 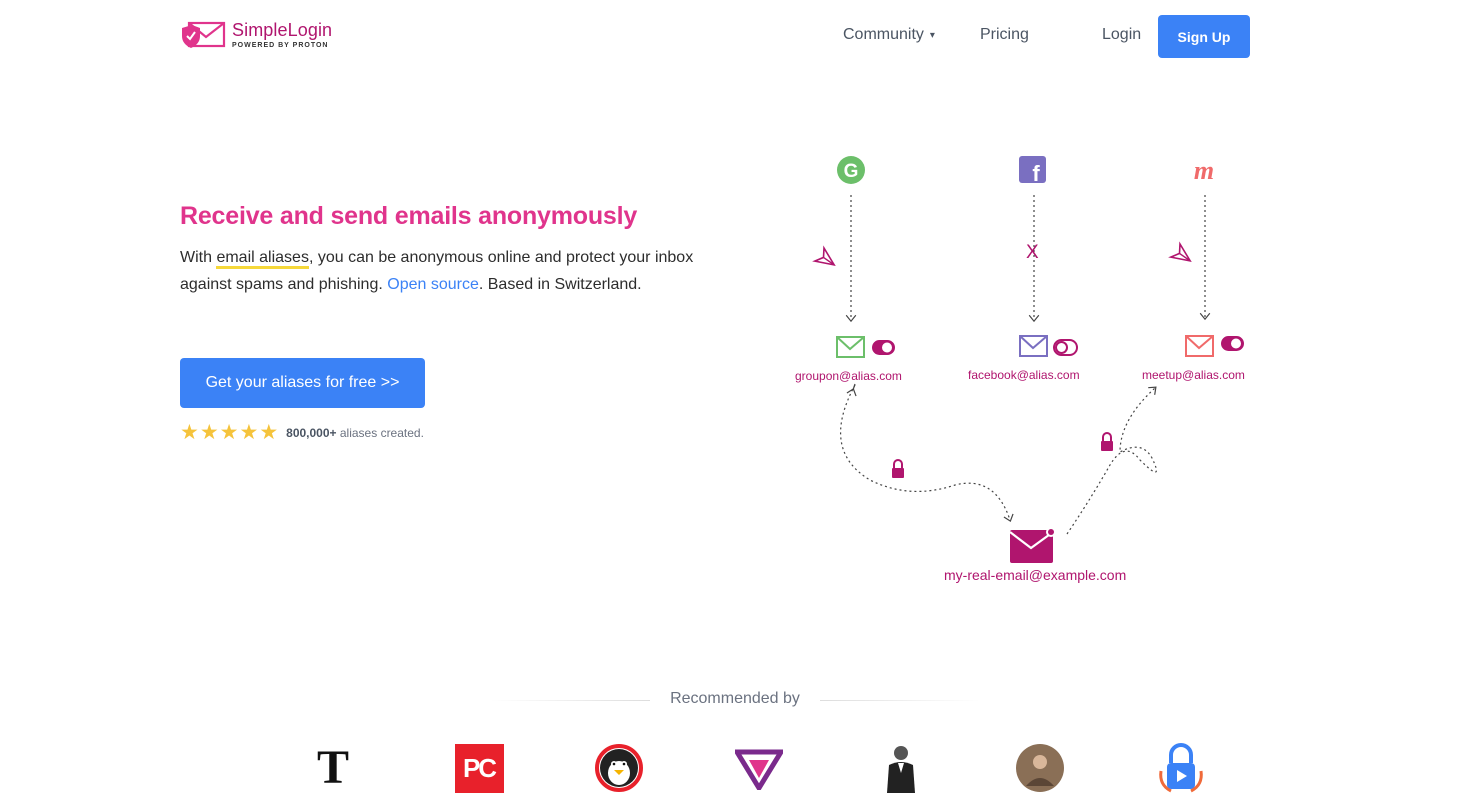 I want to click on logo-text: SimpleLogin POWERED BY PROTON, so click(x=282, y=35).